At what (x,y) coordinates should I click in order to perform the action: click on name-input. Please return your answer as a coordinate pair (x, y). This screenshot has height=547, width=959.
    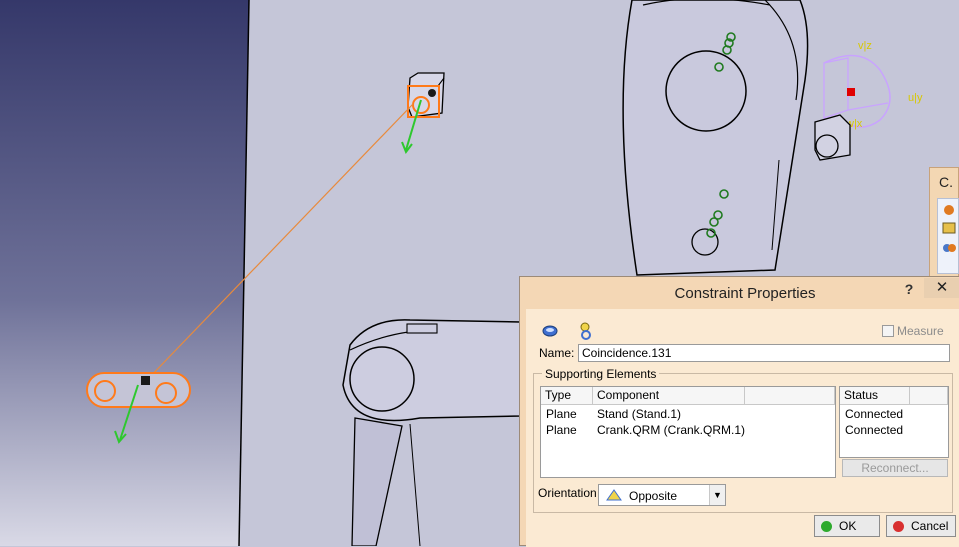
    Looking at the image, I should click on (764, 353).